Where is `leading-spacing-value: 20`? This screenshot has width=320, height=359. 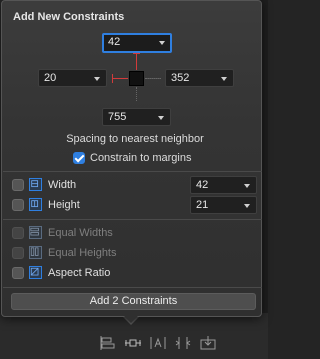 leading-spacing-value: 20 is located at coordinates (50, 78).